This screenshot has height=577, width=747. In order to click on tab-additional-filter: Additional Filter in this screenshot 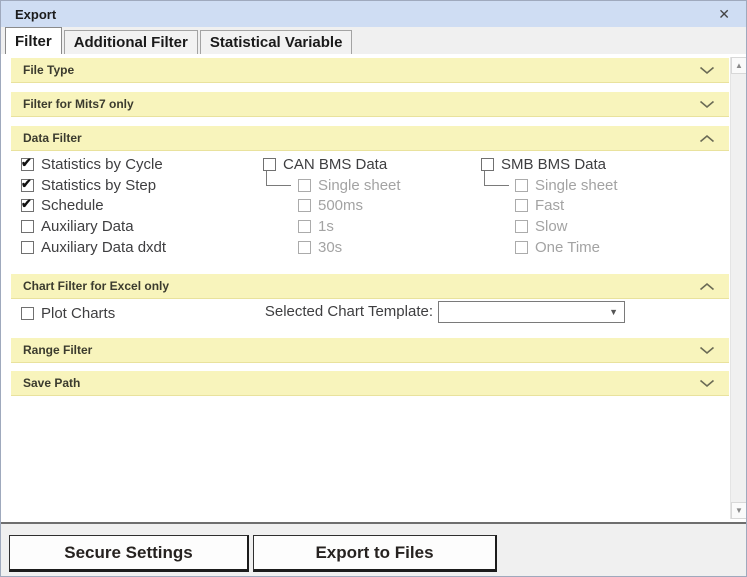, I will do `click(130, 42)`.